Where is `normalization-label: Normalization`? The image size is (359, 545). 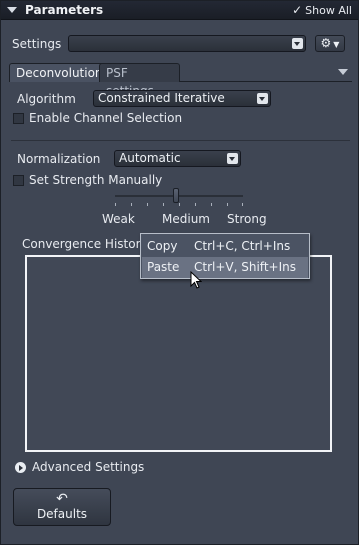
normalization-label: Normalization is located at coordinates (59, 159).